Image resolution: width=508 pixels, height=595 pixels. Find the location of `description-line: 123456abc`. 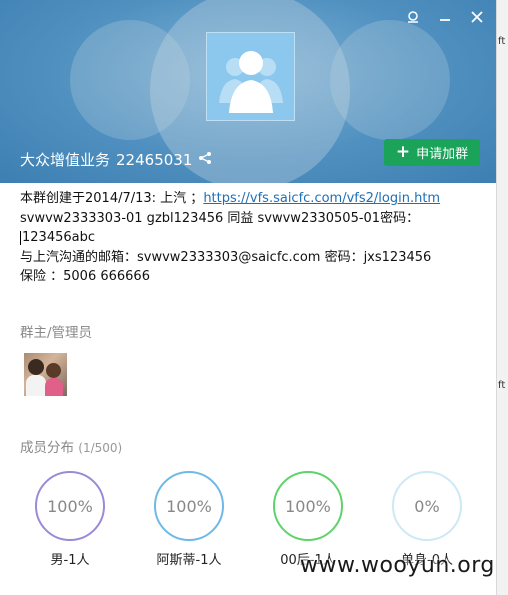

description-line: 123456abc is located at coordinates (255, 238).